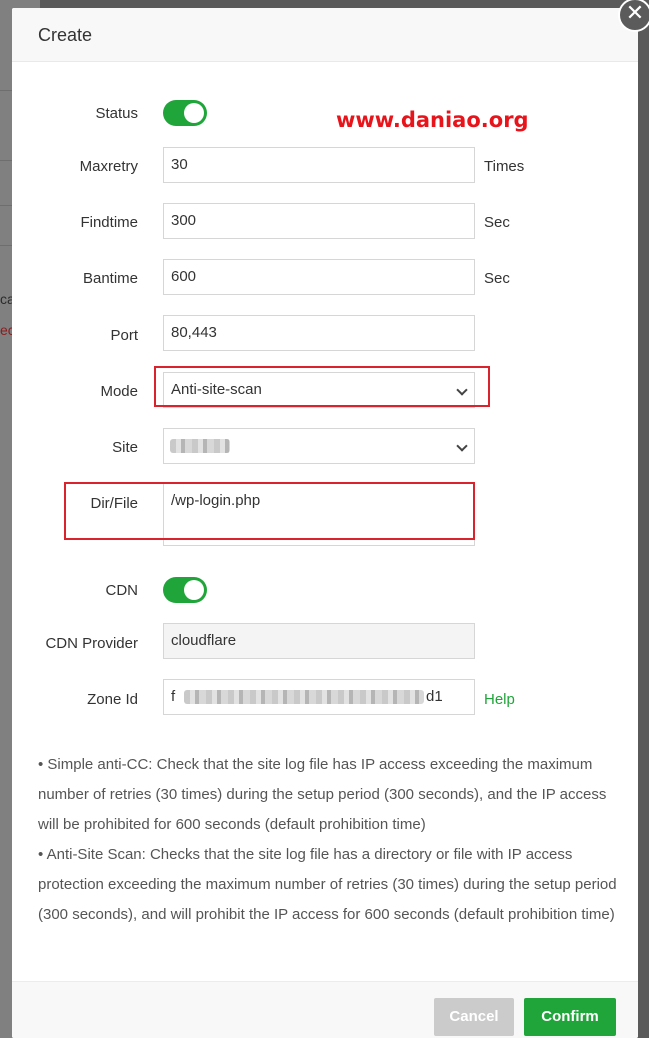  What do you see at coordinates (504, 166) in the screenshot?
I see `maxretry-unit: Times` at bounding box center [504, 166].